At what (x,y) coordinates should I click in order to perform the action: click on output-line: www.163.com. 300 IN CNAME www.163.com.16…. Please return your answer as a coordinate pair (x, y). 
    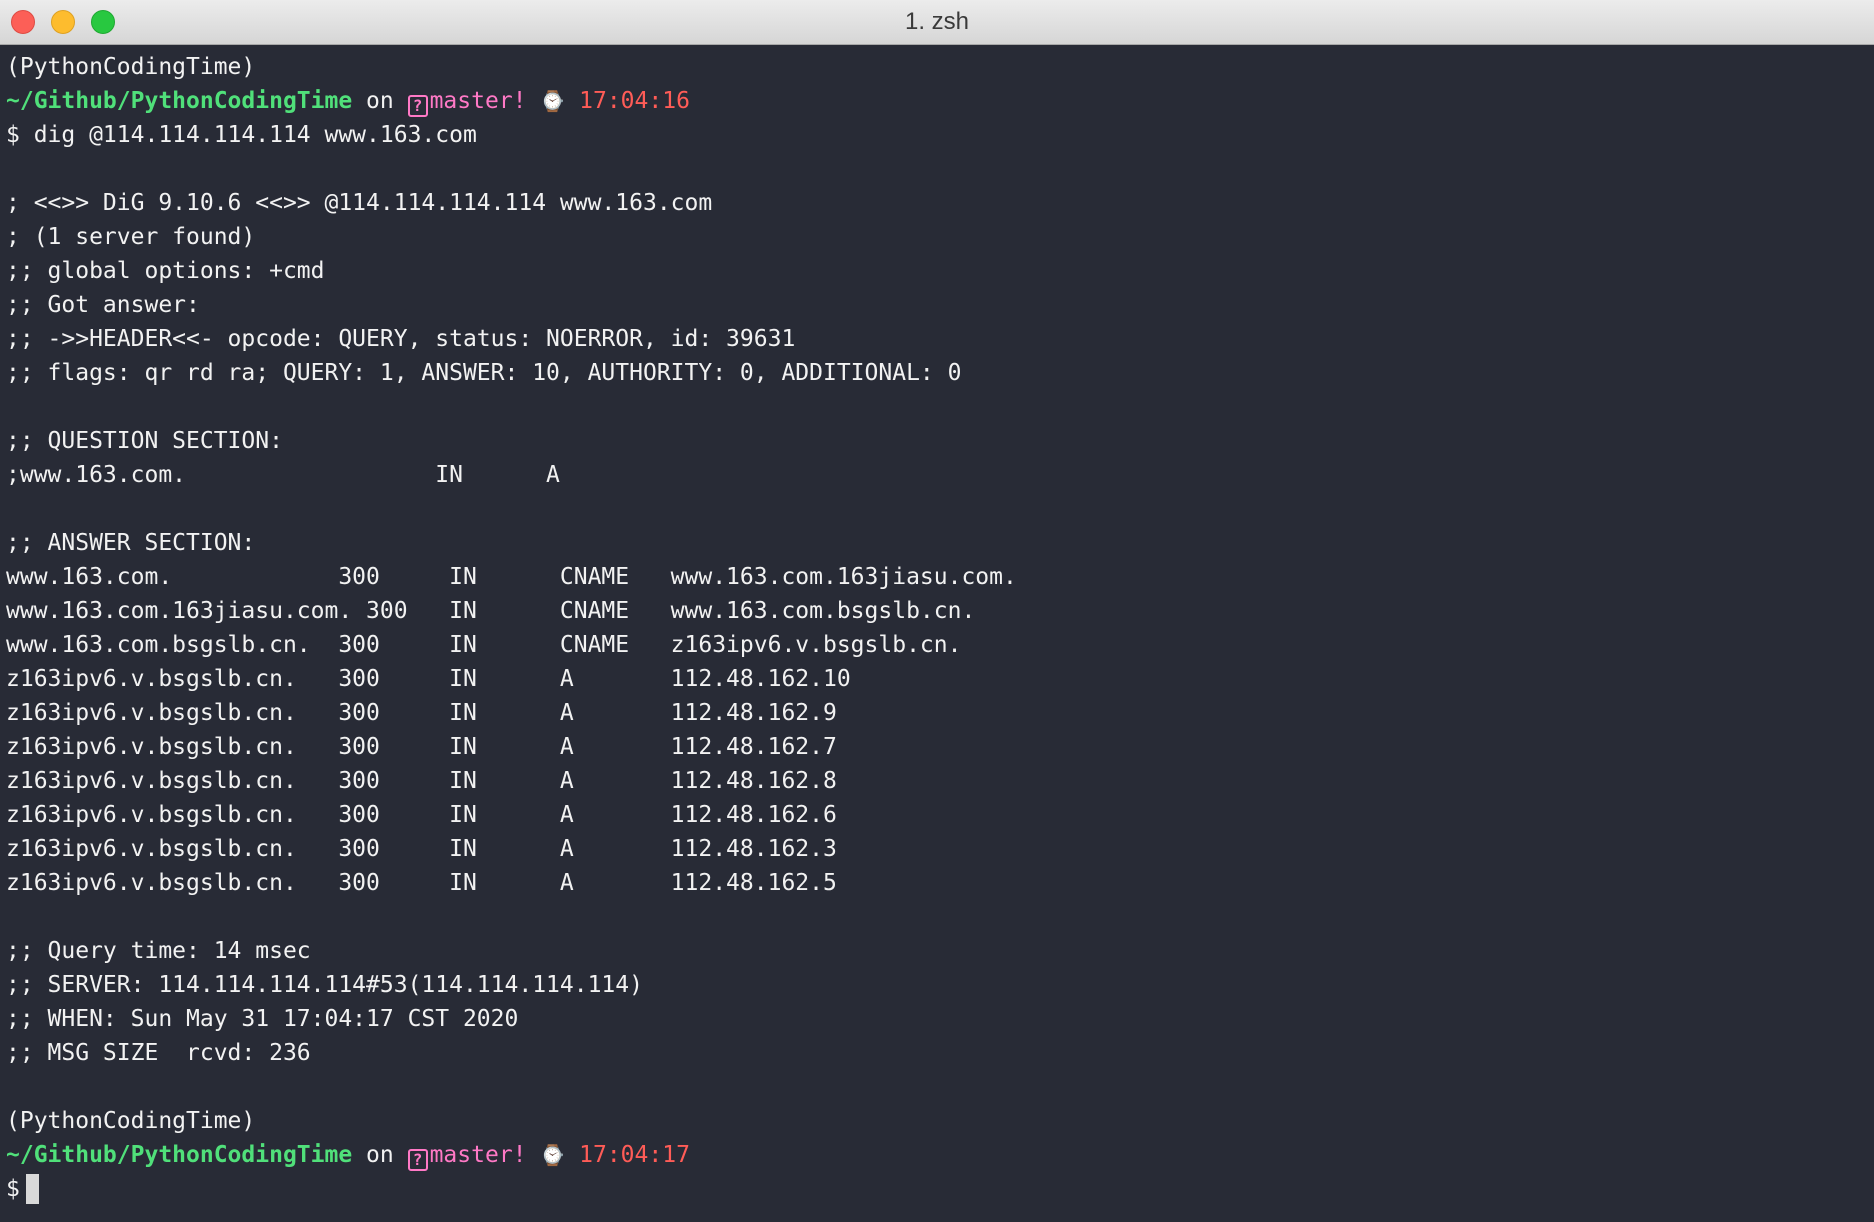
    Looking at the image, I should click on (511, 577).